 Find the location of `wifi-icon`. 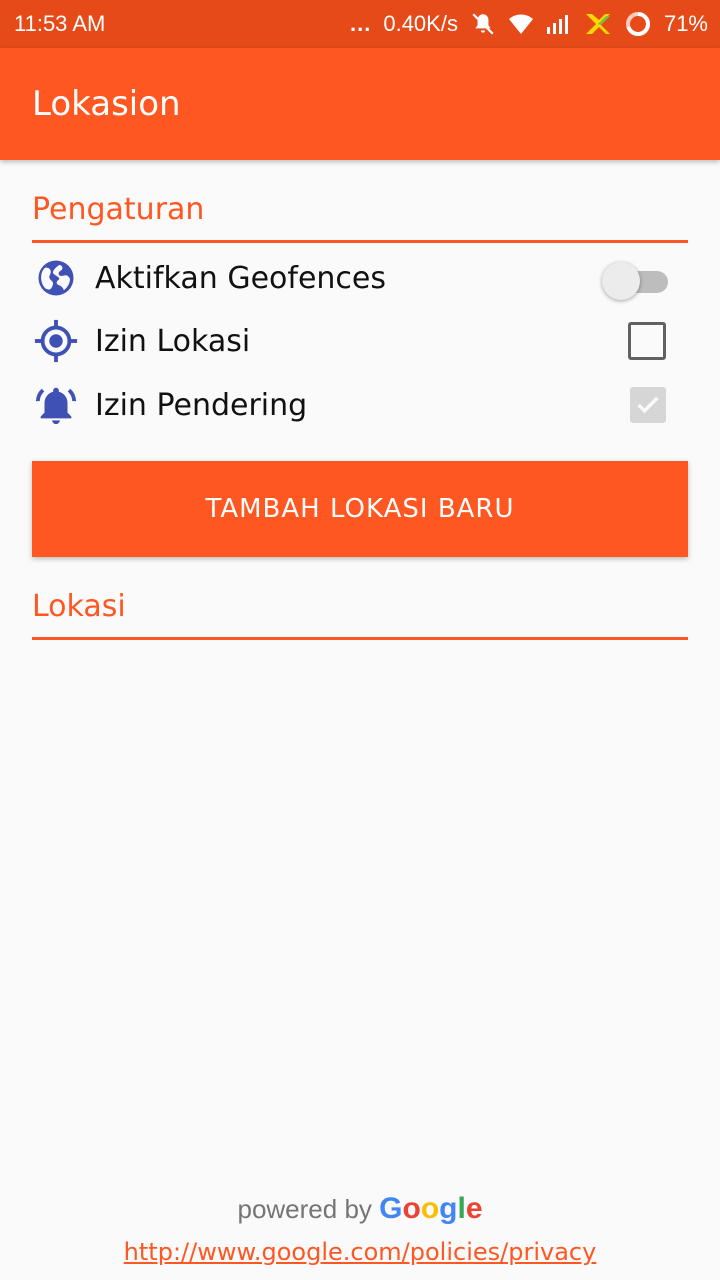

wifi-icon is located at coordinates (521, 24).